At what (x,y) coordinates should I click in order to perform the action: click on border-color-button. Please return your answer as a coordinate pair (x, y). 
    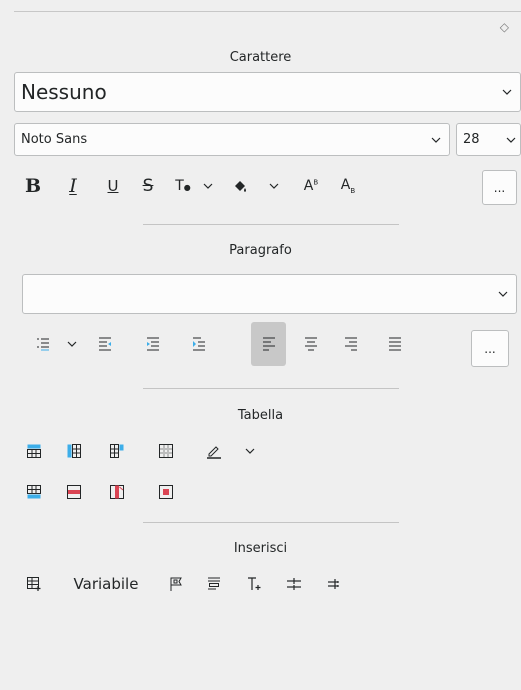
    Looking at the image, I should click on (214, 451).